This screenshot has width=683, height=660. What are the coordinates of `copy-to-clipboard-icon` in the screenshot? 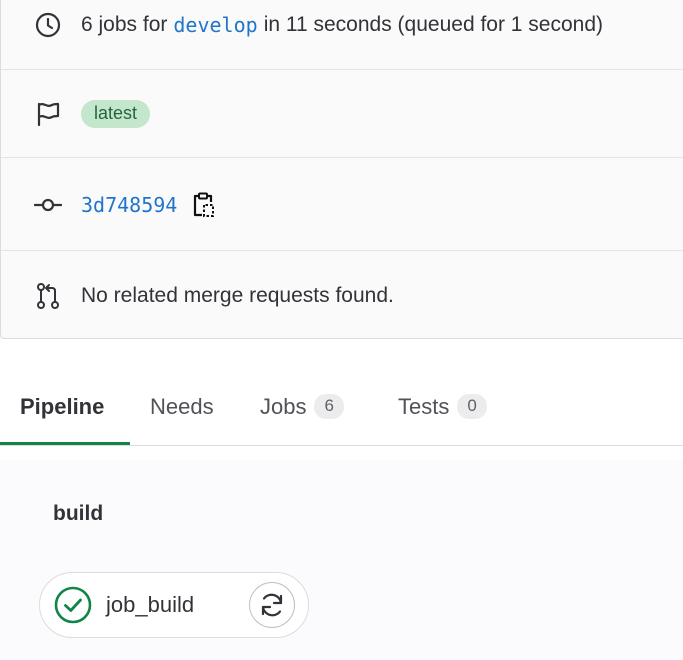 It's located at (203, 205).